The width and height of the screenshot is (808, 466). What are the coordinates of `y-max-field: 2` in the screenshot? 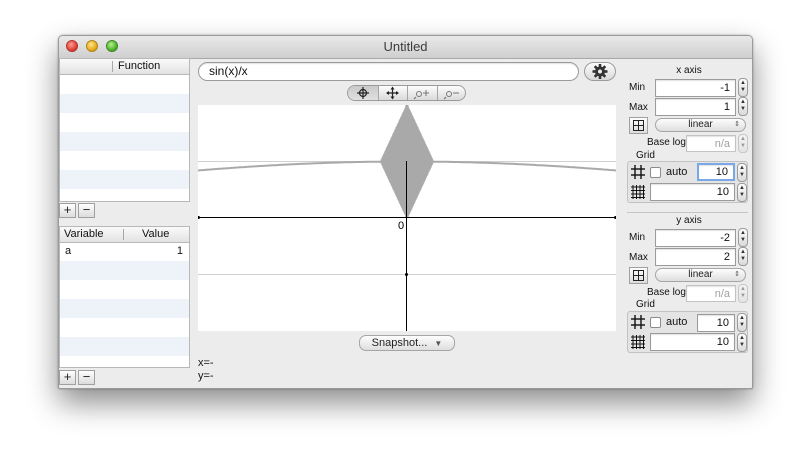 It's located at (695, 257).